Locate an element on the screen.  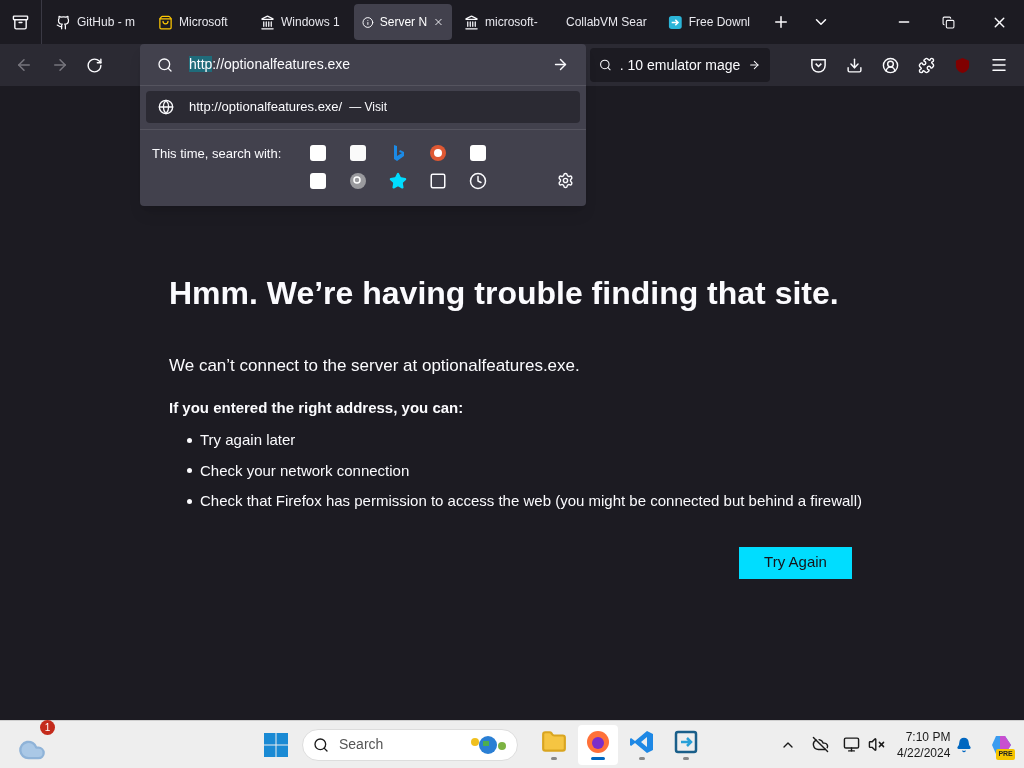
browser-tab: Microsoft is located at coordinates (199, 22).